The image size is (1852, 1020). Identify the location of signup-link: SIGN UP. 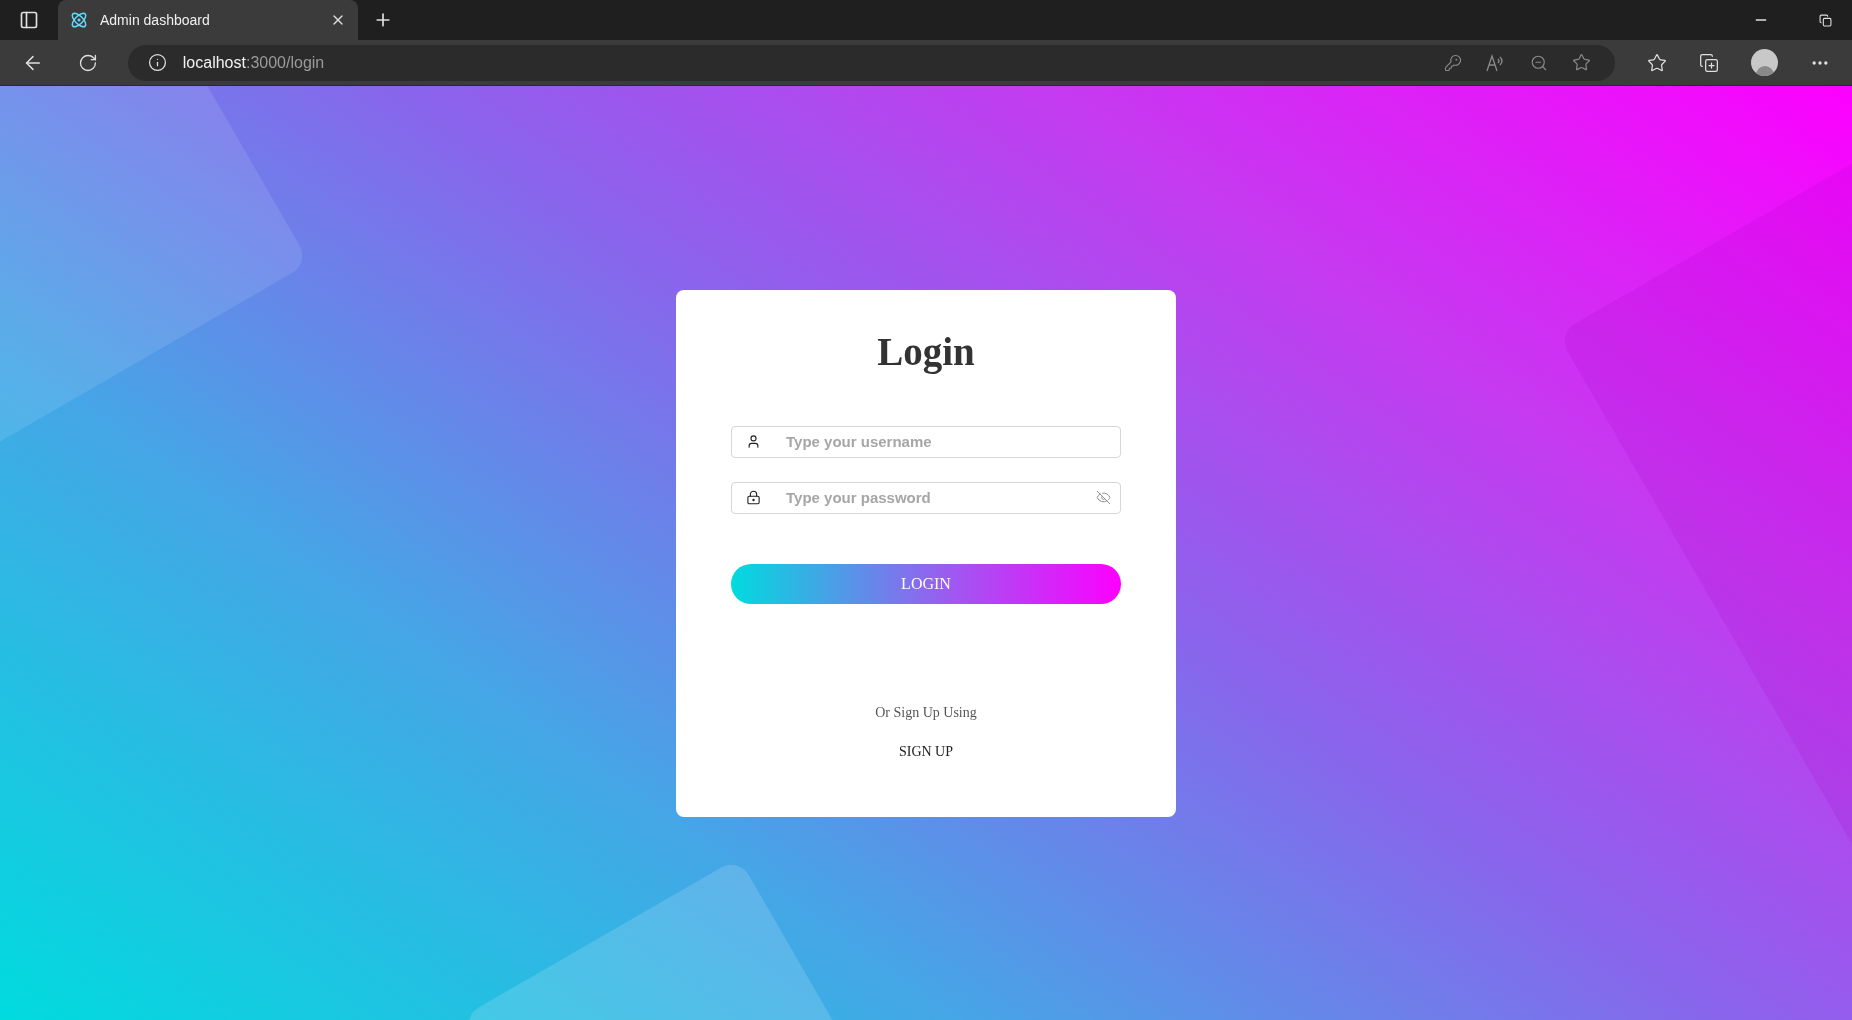
(926, 751).